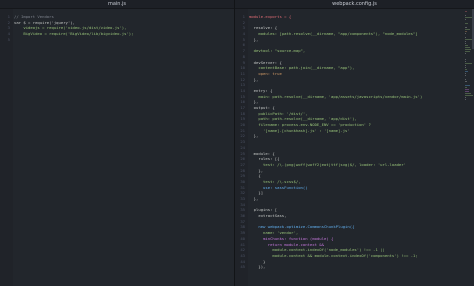 This screenshot has height=286, width=474. I want to click on line-number: 5, so click(8, 39).